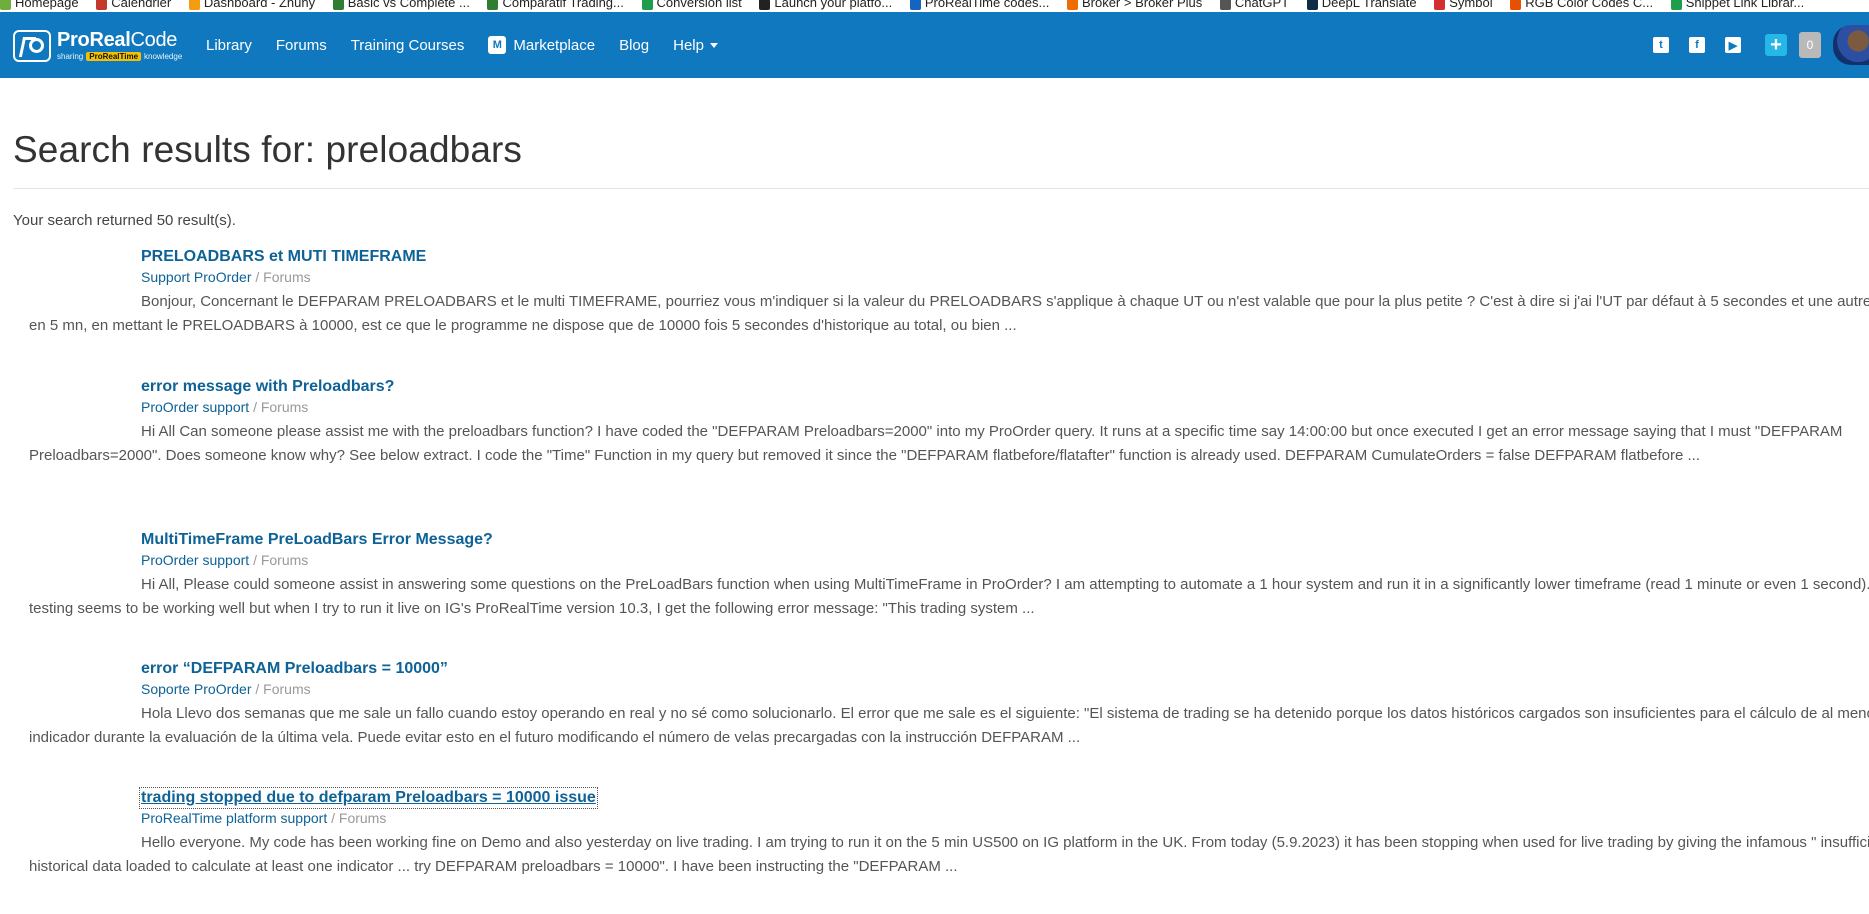  What do you see at coordinates (1733, 45) in the screenshot?
I see `youtube-icon: ▶` at bounding box center [1733, 45].